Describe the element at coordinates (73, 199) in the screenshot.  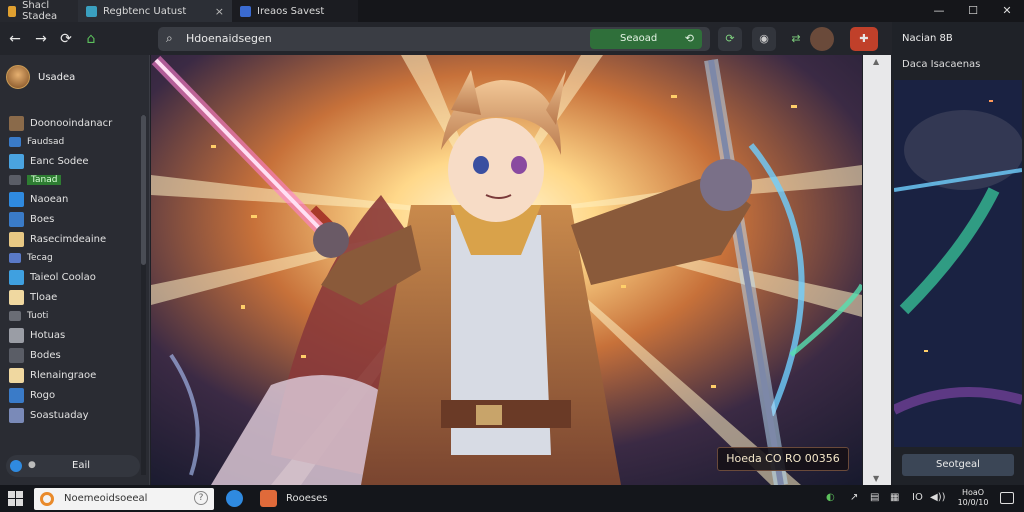
I see `sidebar-item: Naoean` at that location.